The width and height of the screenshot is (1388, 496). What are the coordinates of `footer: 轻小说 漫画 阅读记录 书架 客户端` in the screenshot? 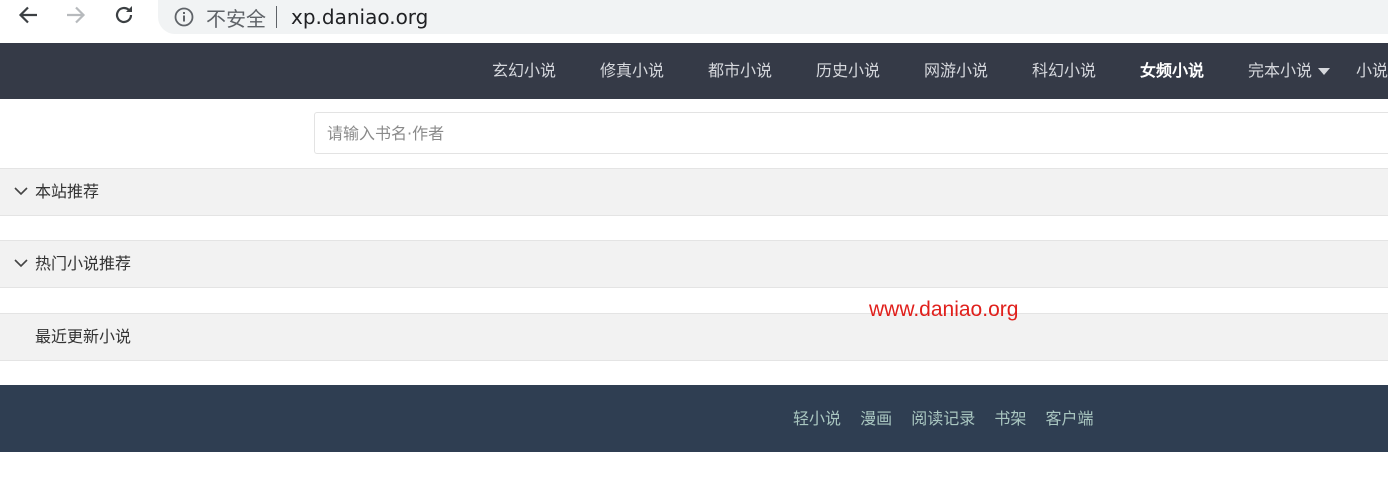 It's located at (694, 418).